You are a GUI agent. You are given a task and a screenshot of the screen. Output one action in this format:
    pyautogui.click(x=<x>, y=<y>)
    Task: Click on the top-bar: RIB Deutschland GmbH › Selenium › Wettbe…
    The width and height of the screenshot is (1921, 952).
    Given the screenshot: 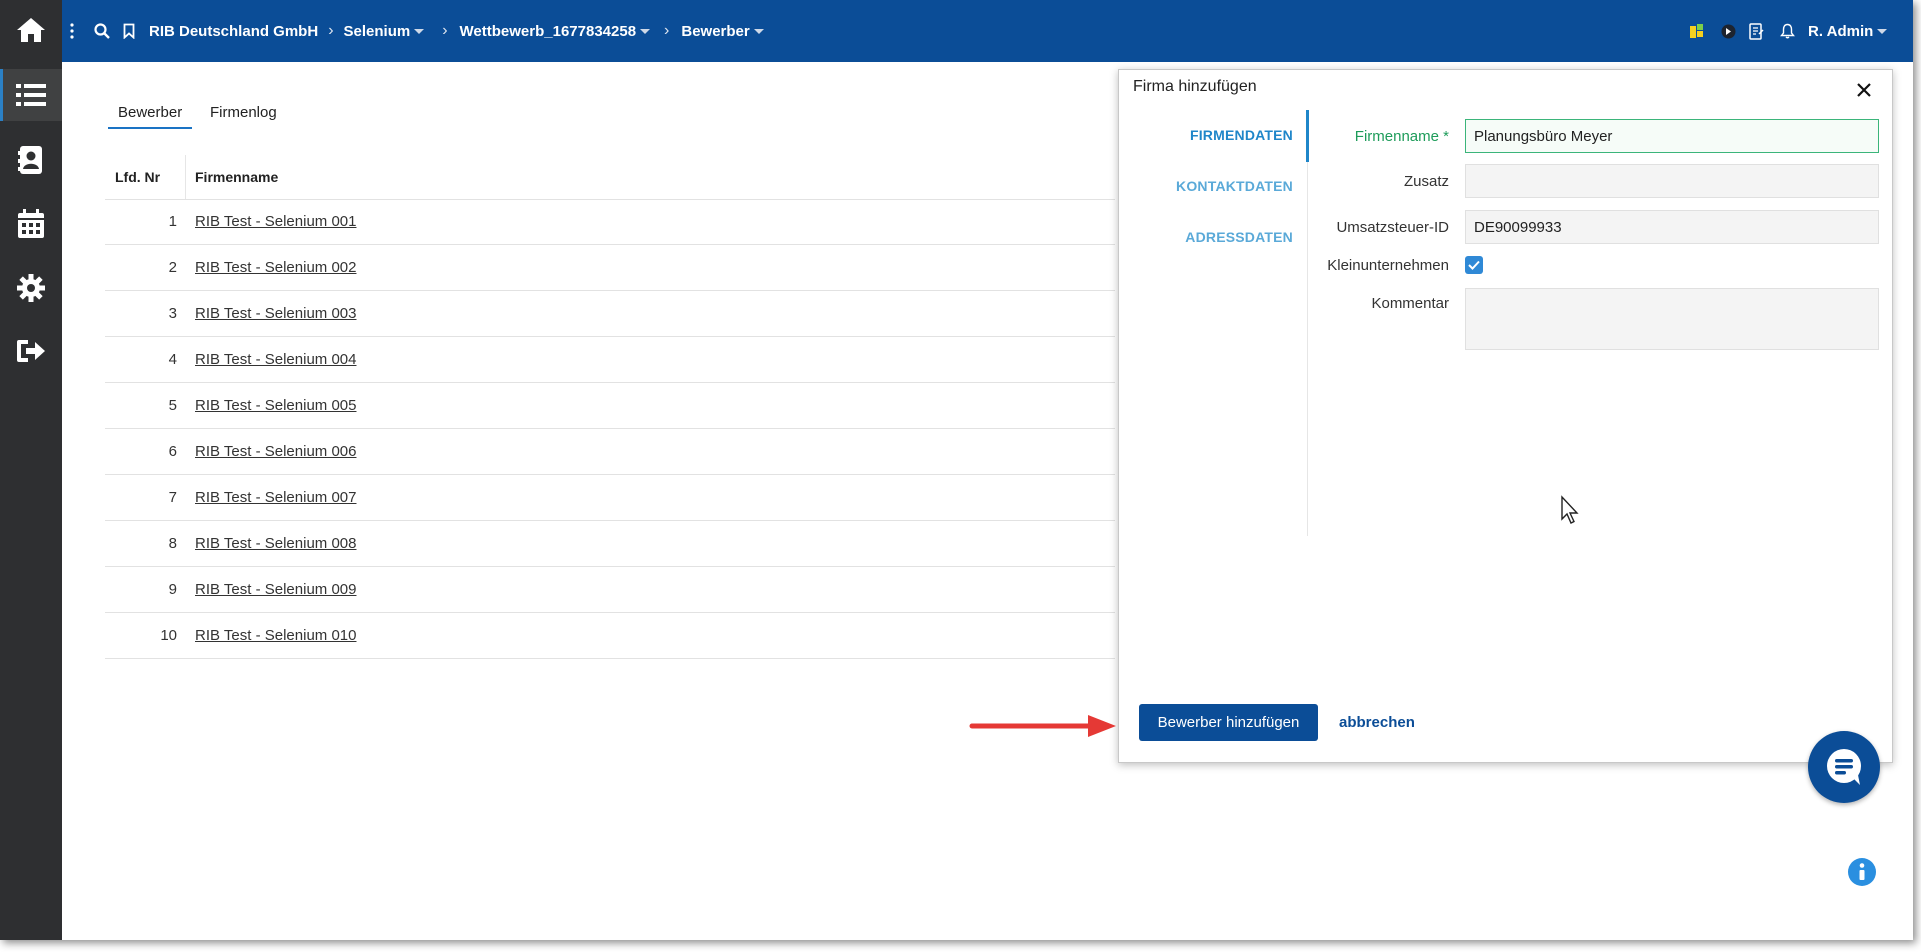 What is the action you would take?
    pyautogui.click(x=997, y=31)
    